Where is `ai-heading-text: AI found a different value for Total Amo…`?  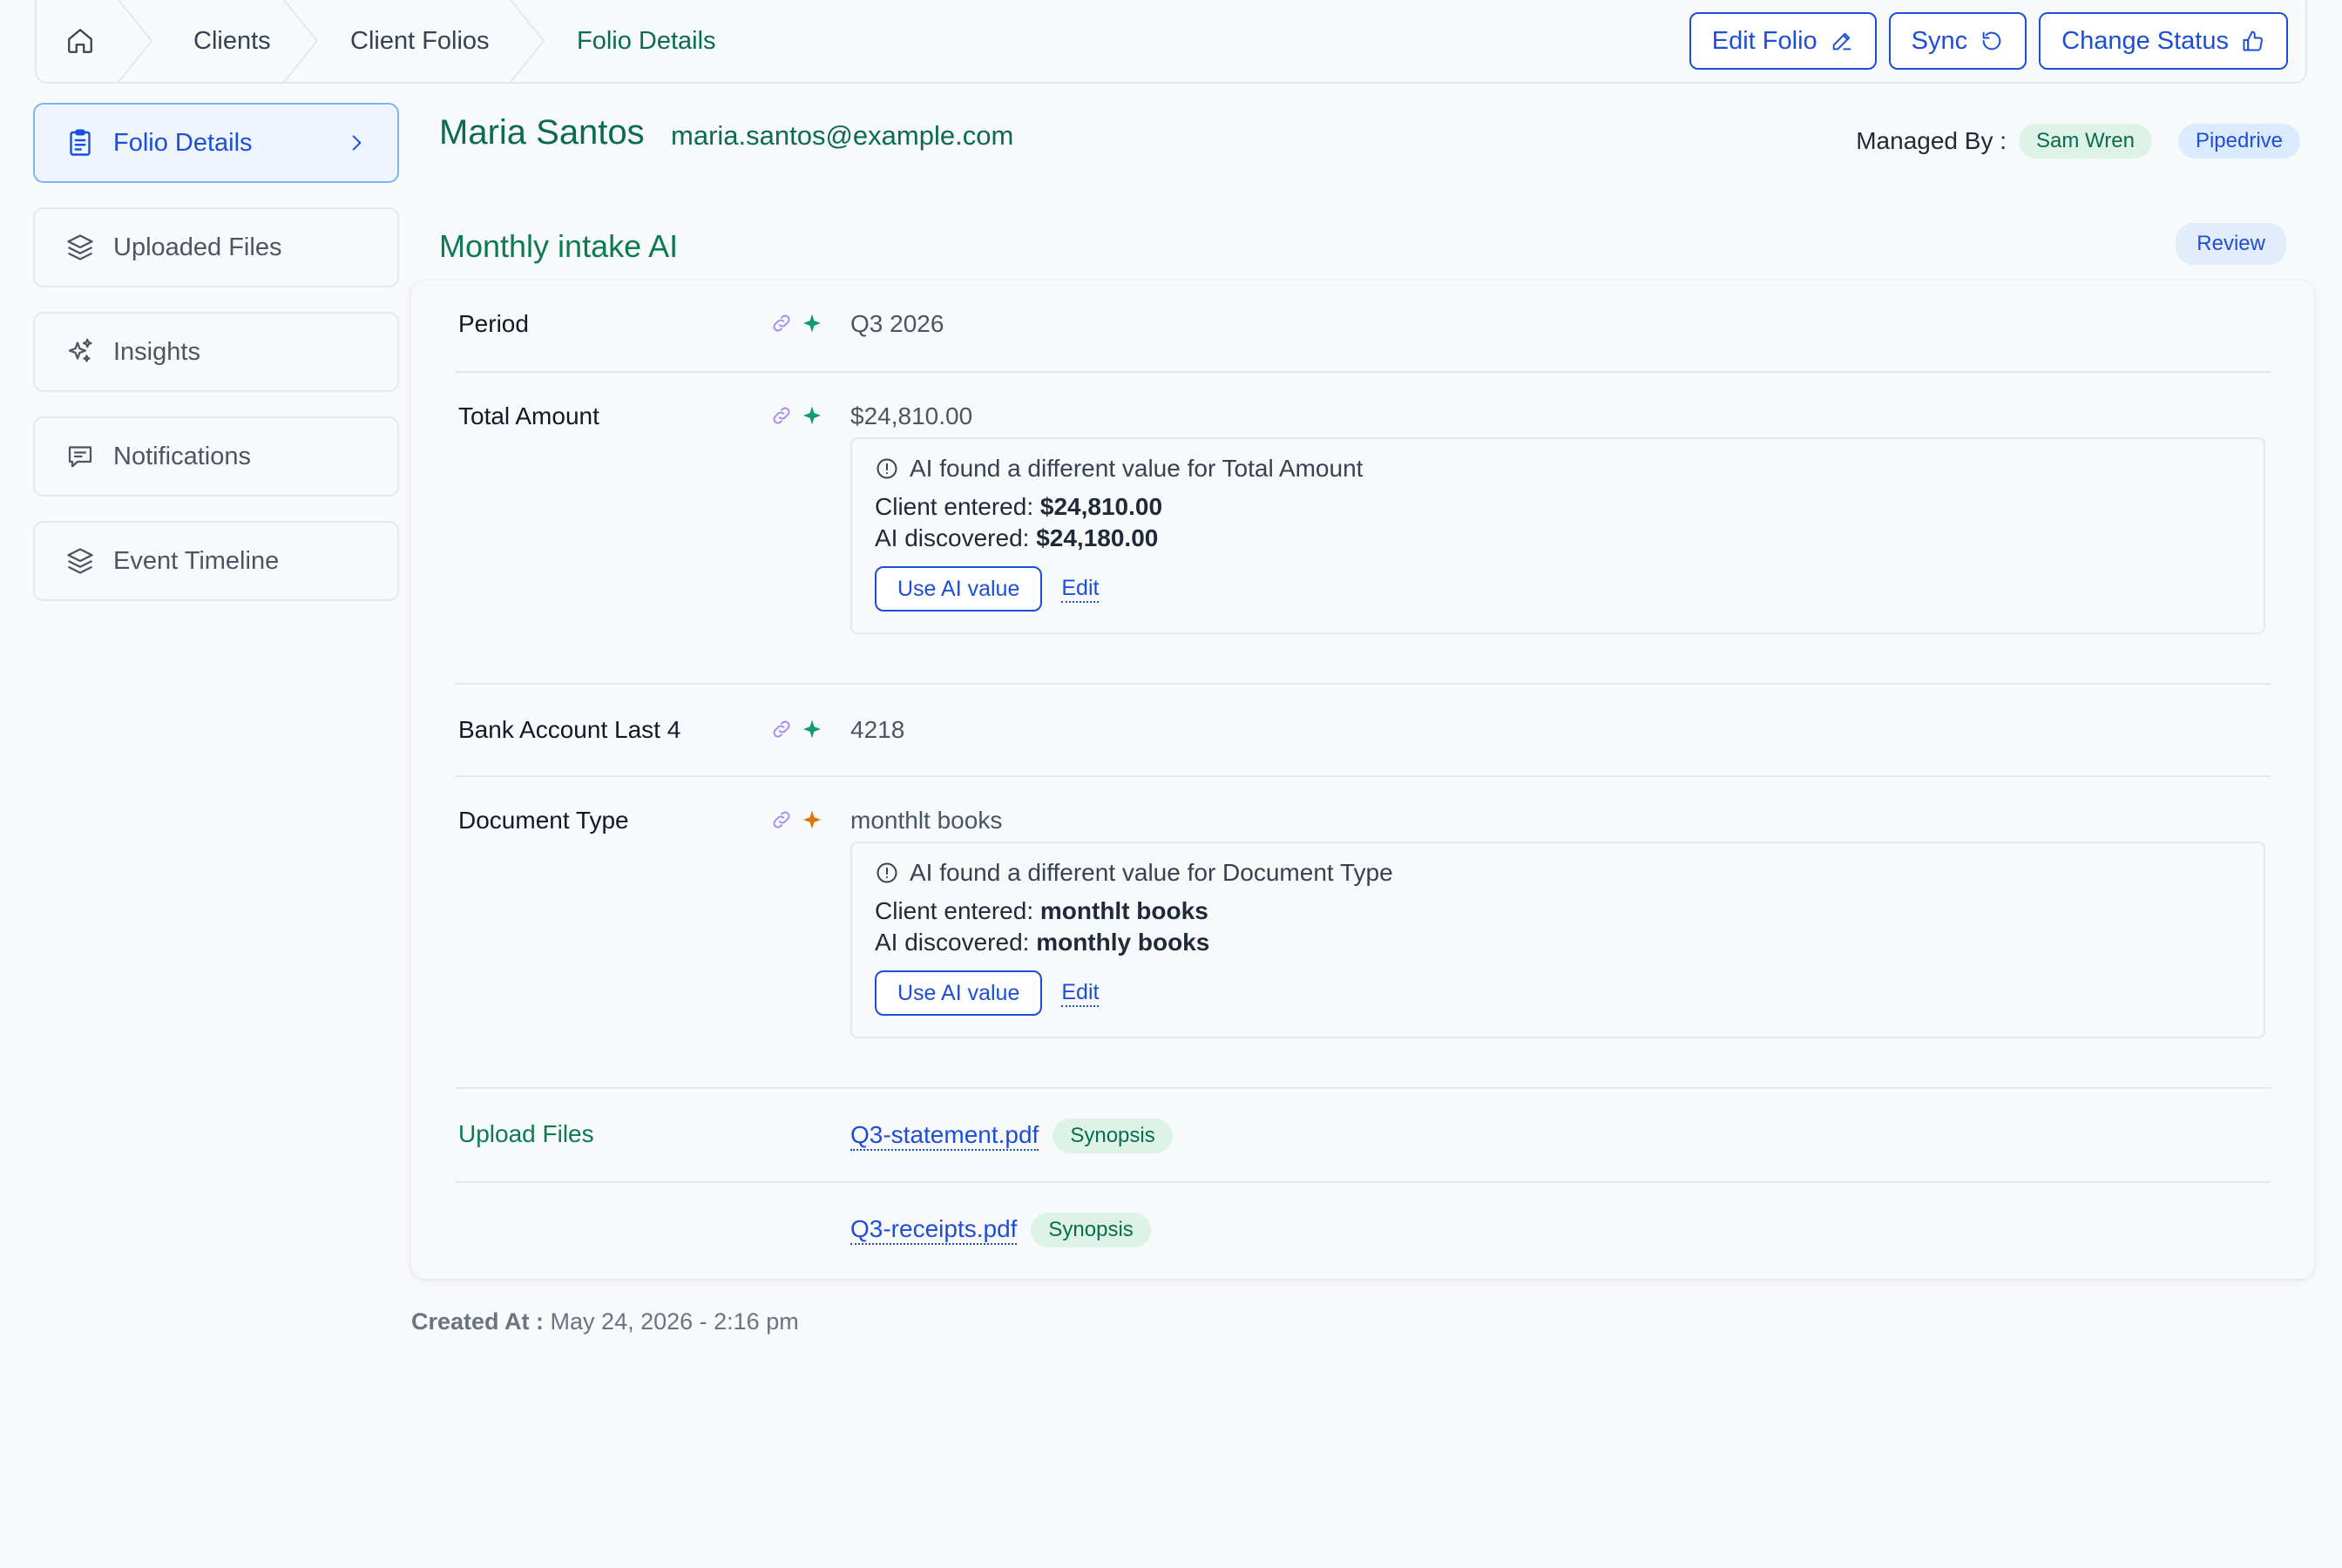 ai-heading-text: AI found a different value for Total Amo… is located at coordinates (1137, 469).